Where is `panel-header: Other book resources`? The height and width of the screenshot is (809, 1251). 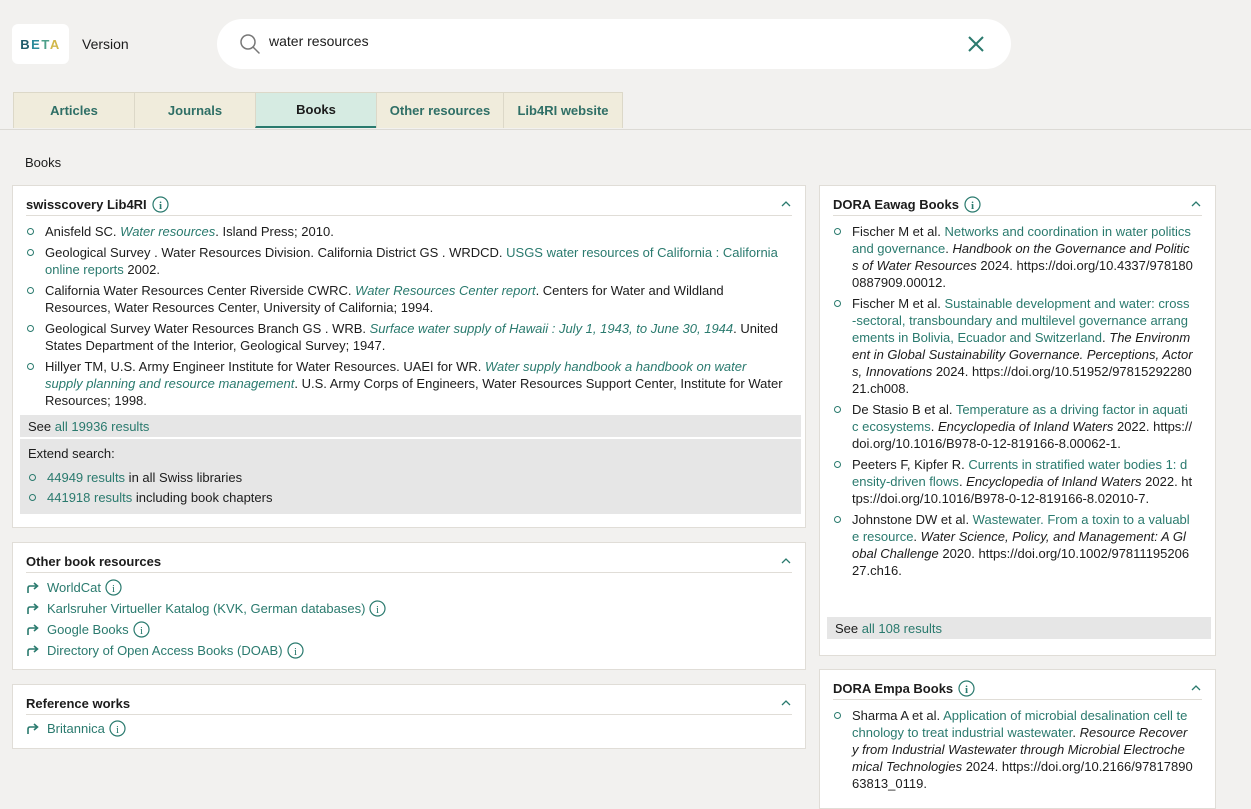
panel-header: Other book resources is located at coordinates (409, 561).